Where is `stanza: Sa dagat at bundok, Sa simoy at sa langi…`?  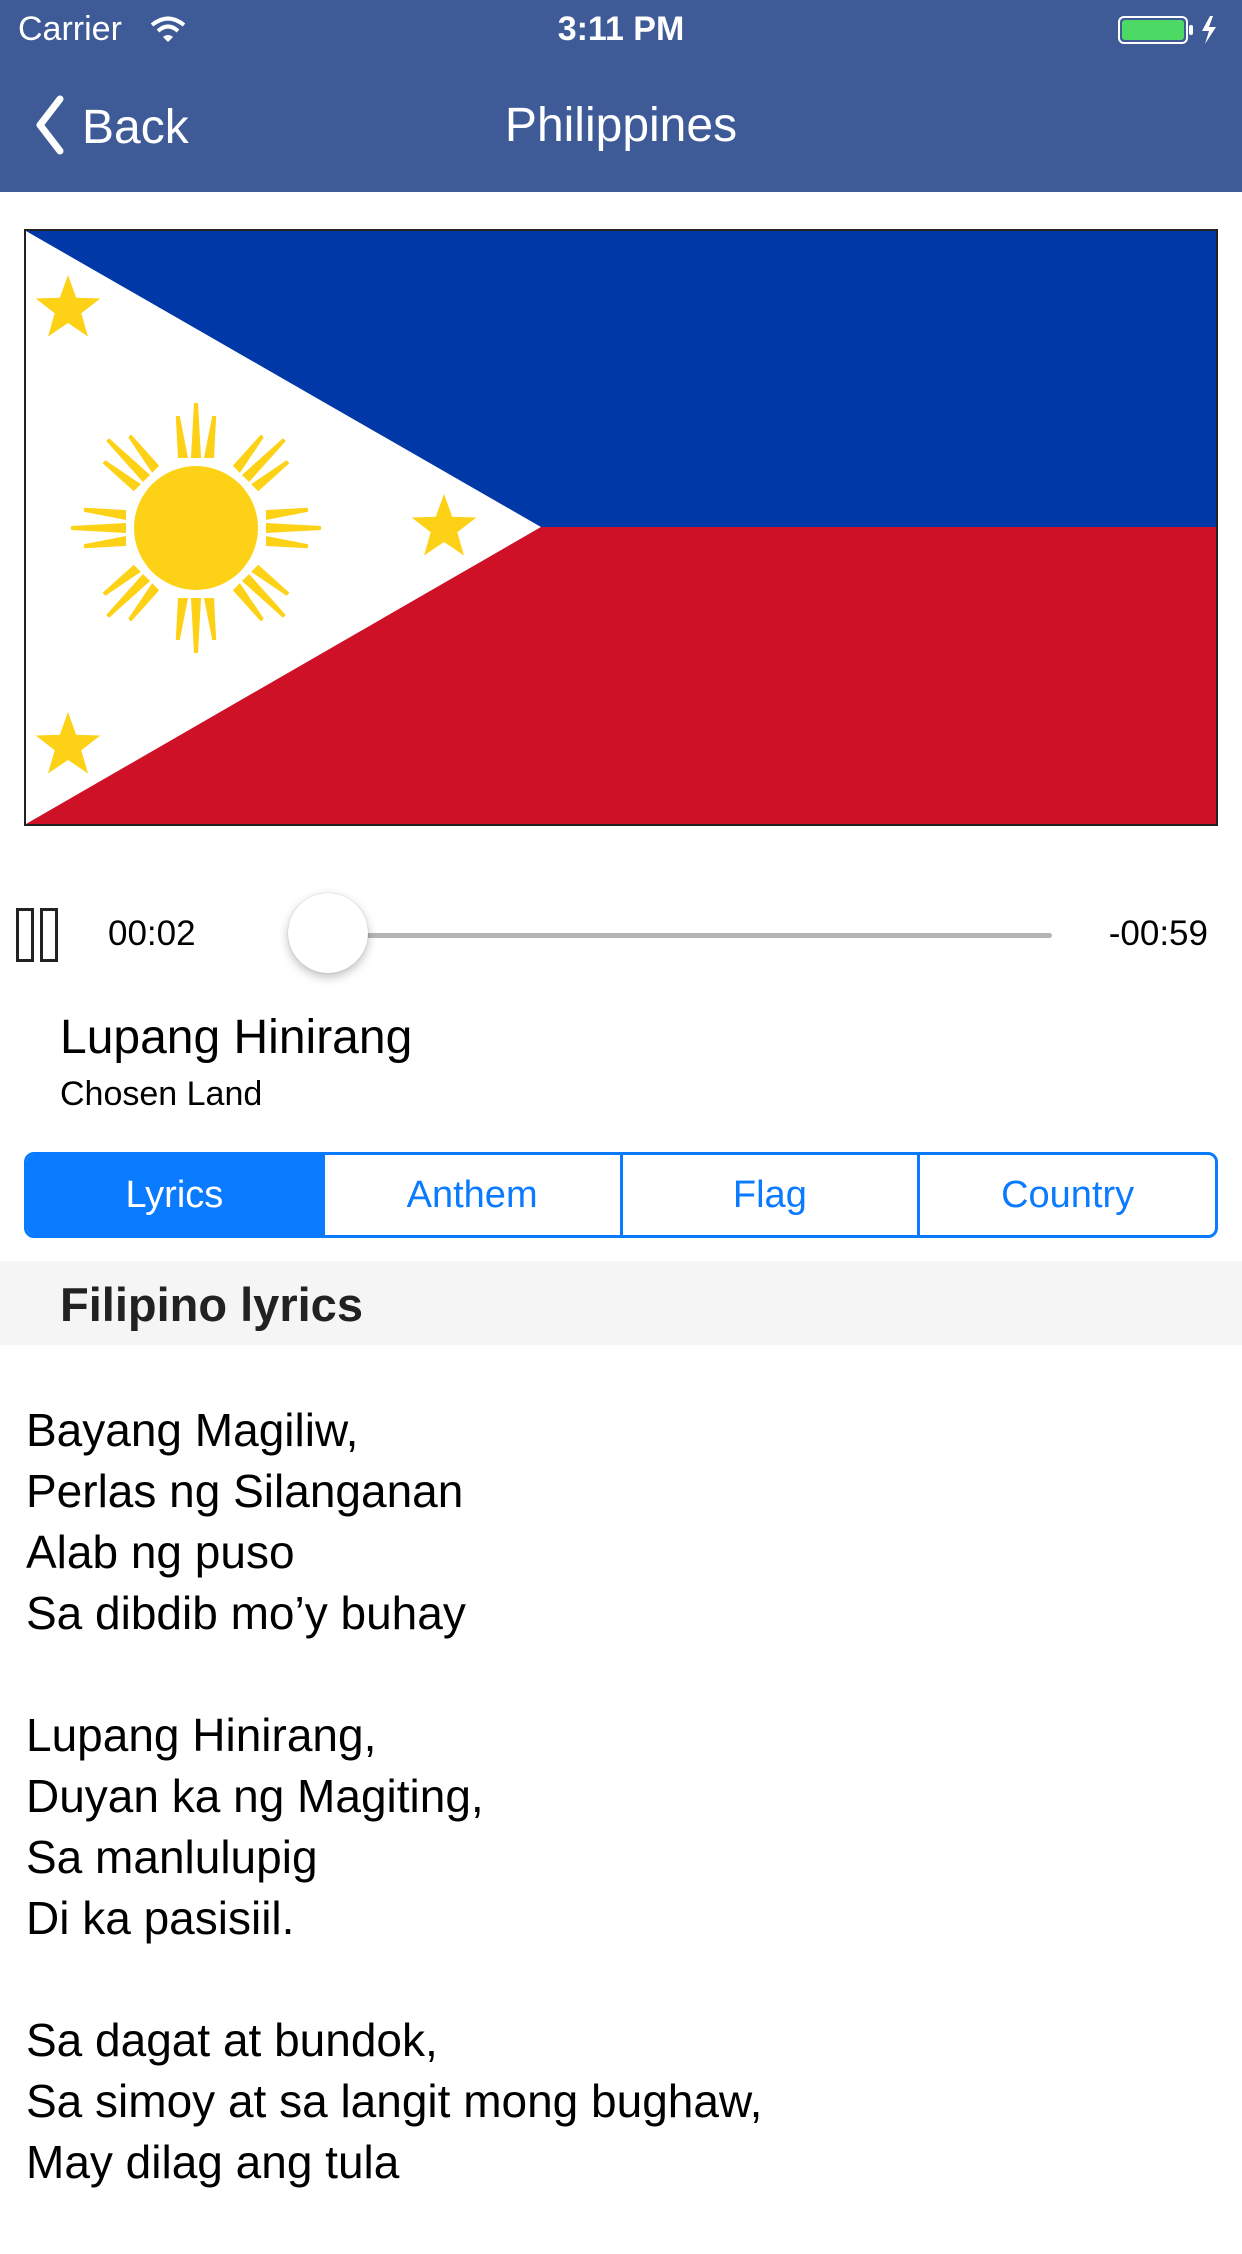 stanza: Sa dagat at bundok, Sa simoy at sa langi… is located at coordinates (626, 2101).